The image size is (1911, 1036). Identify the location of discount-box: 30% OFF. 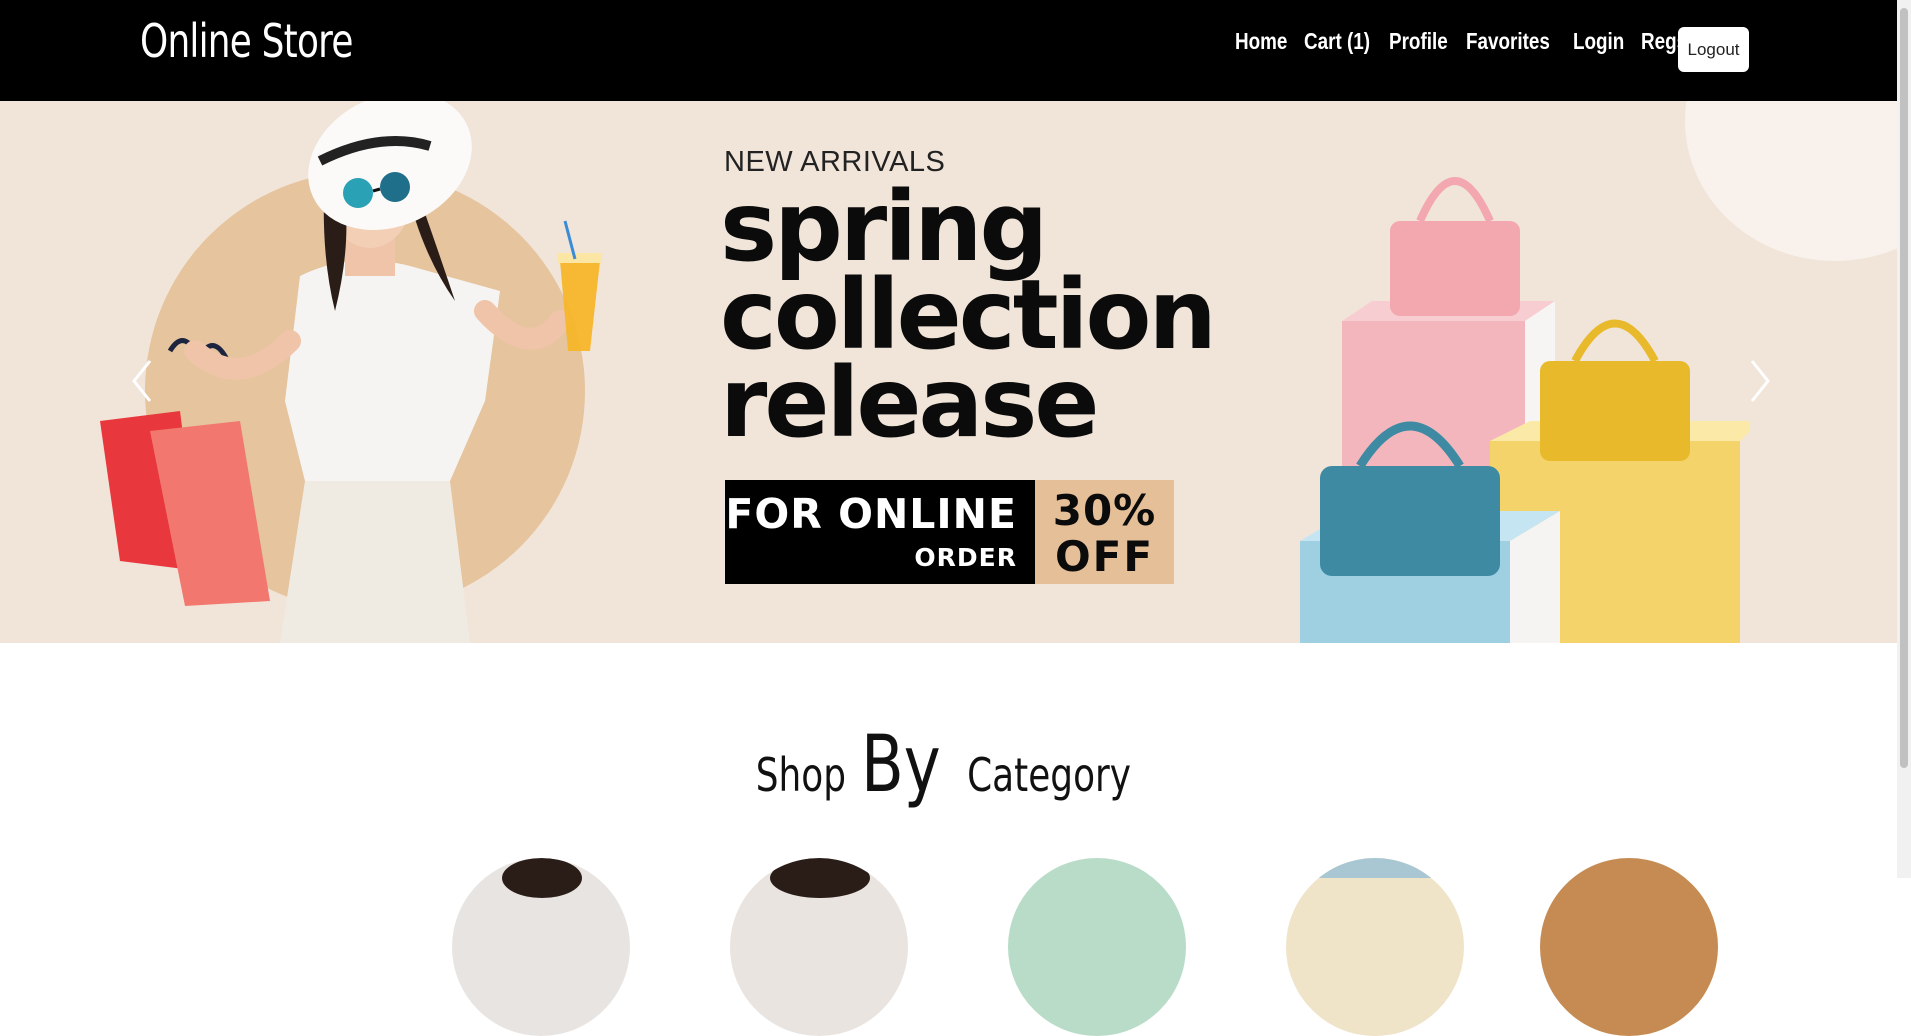
(1104, 532).